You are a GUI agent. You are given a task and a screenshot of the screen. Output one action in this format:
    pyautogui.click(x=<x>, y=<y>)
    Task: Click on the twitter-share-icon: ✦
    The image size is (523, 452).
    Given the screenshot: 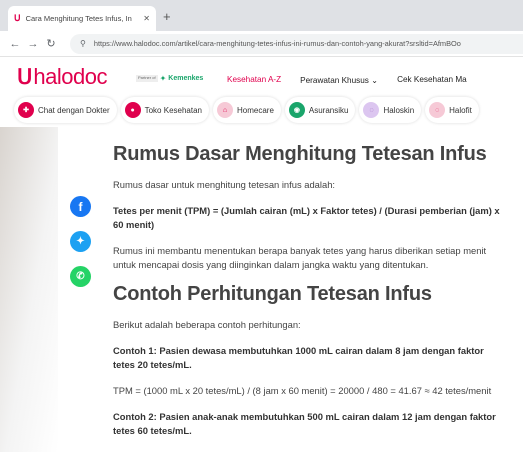 What is the action you would take?
    pyautogui.click(x=80, y=241)
    